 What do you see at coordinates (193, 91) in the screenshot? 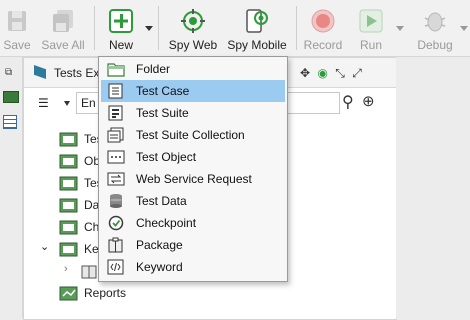
I see `menu-item-test-case: Test Case` at bounding box center [193, 91].